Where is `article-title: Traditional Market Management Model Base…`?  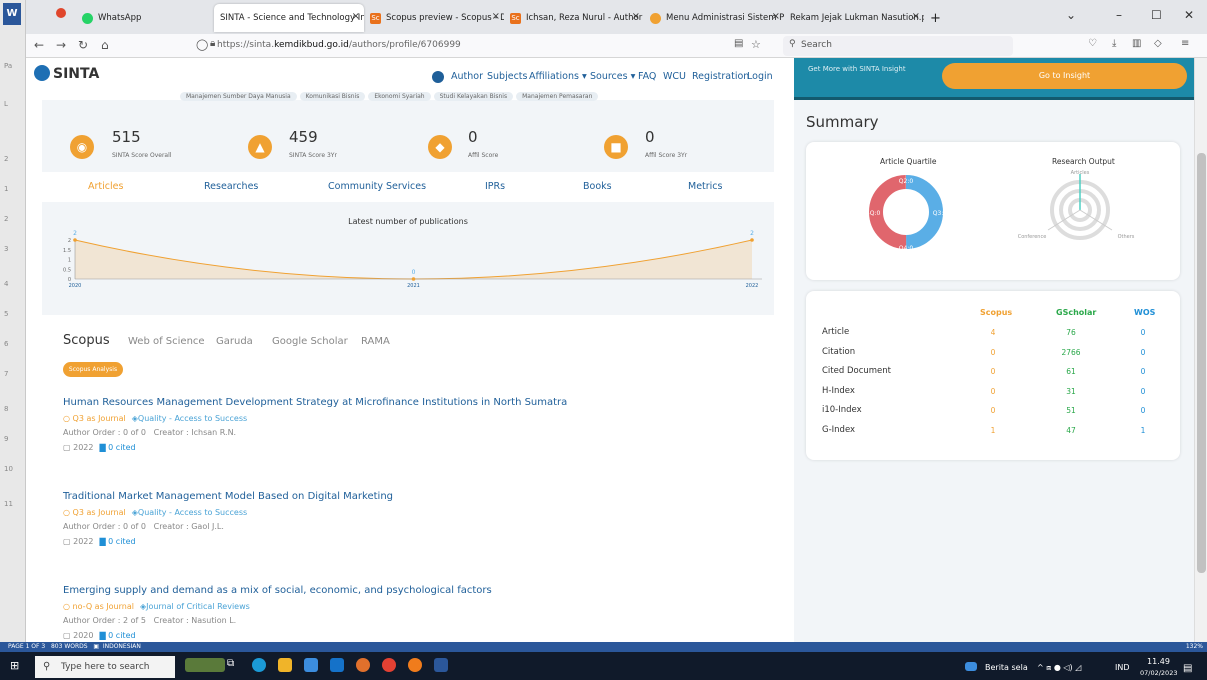 article-title: Traditional Market Management Model Base… is located at coordinates (228, 496).